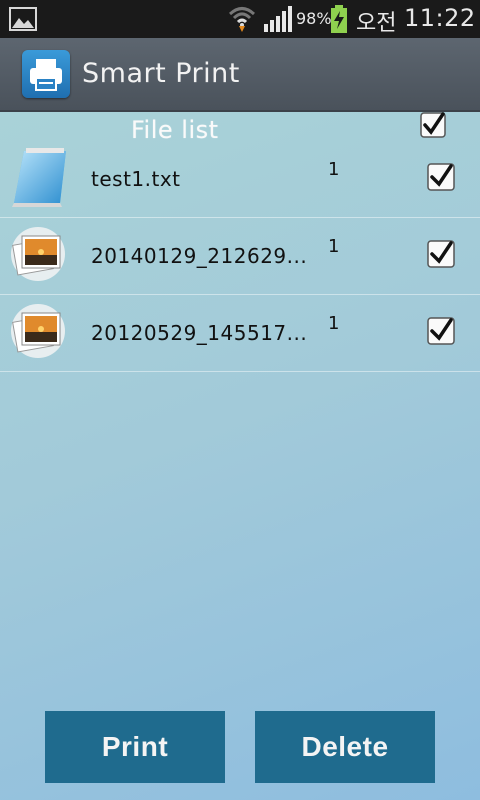 This screenshot has width=480, height=800. What do you see at coordinates (440, 18) in the screenshot?
I see `status-time: 11:22` at bounding box center [440, 18].